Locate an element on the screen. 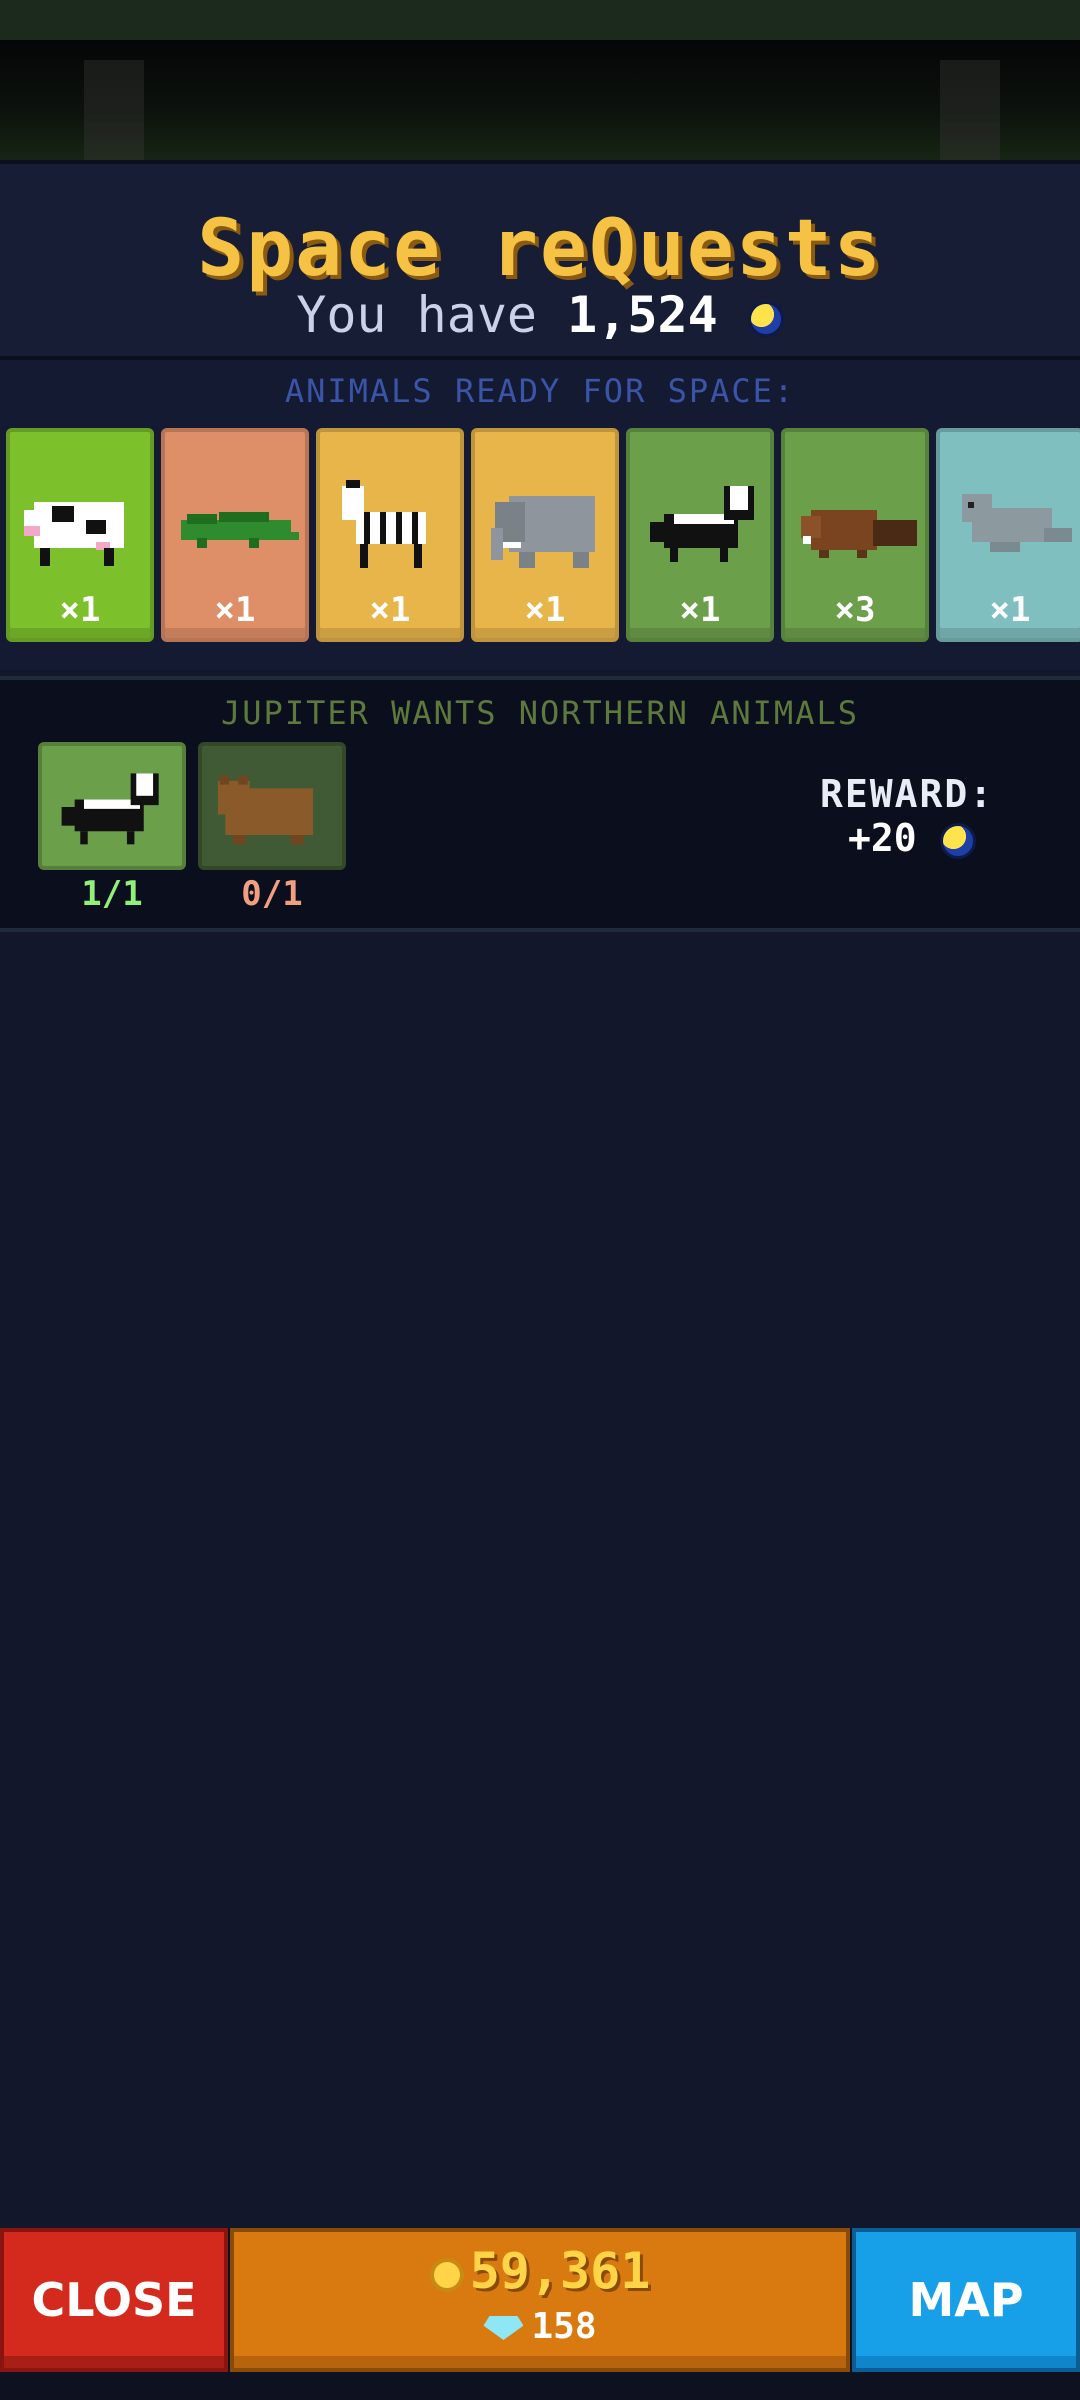 This screenshot has width=1080, height=2400. seal-count: ×1 is located at coordinates (1010, 610).